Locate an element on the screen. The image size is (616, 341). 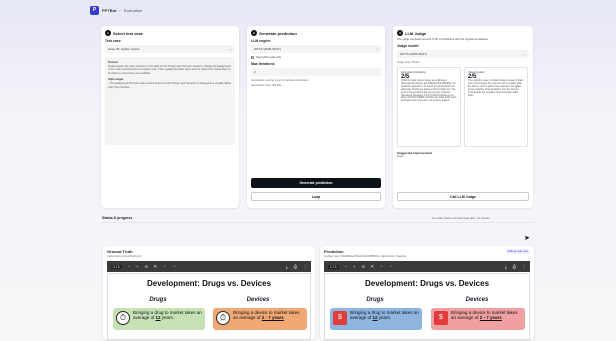
mouse-cursor: ➤ is located at coordinates (527, 238).